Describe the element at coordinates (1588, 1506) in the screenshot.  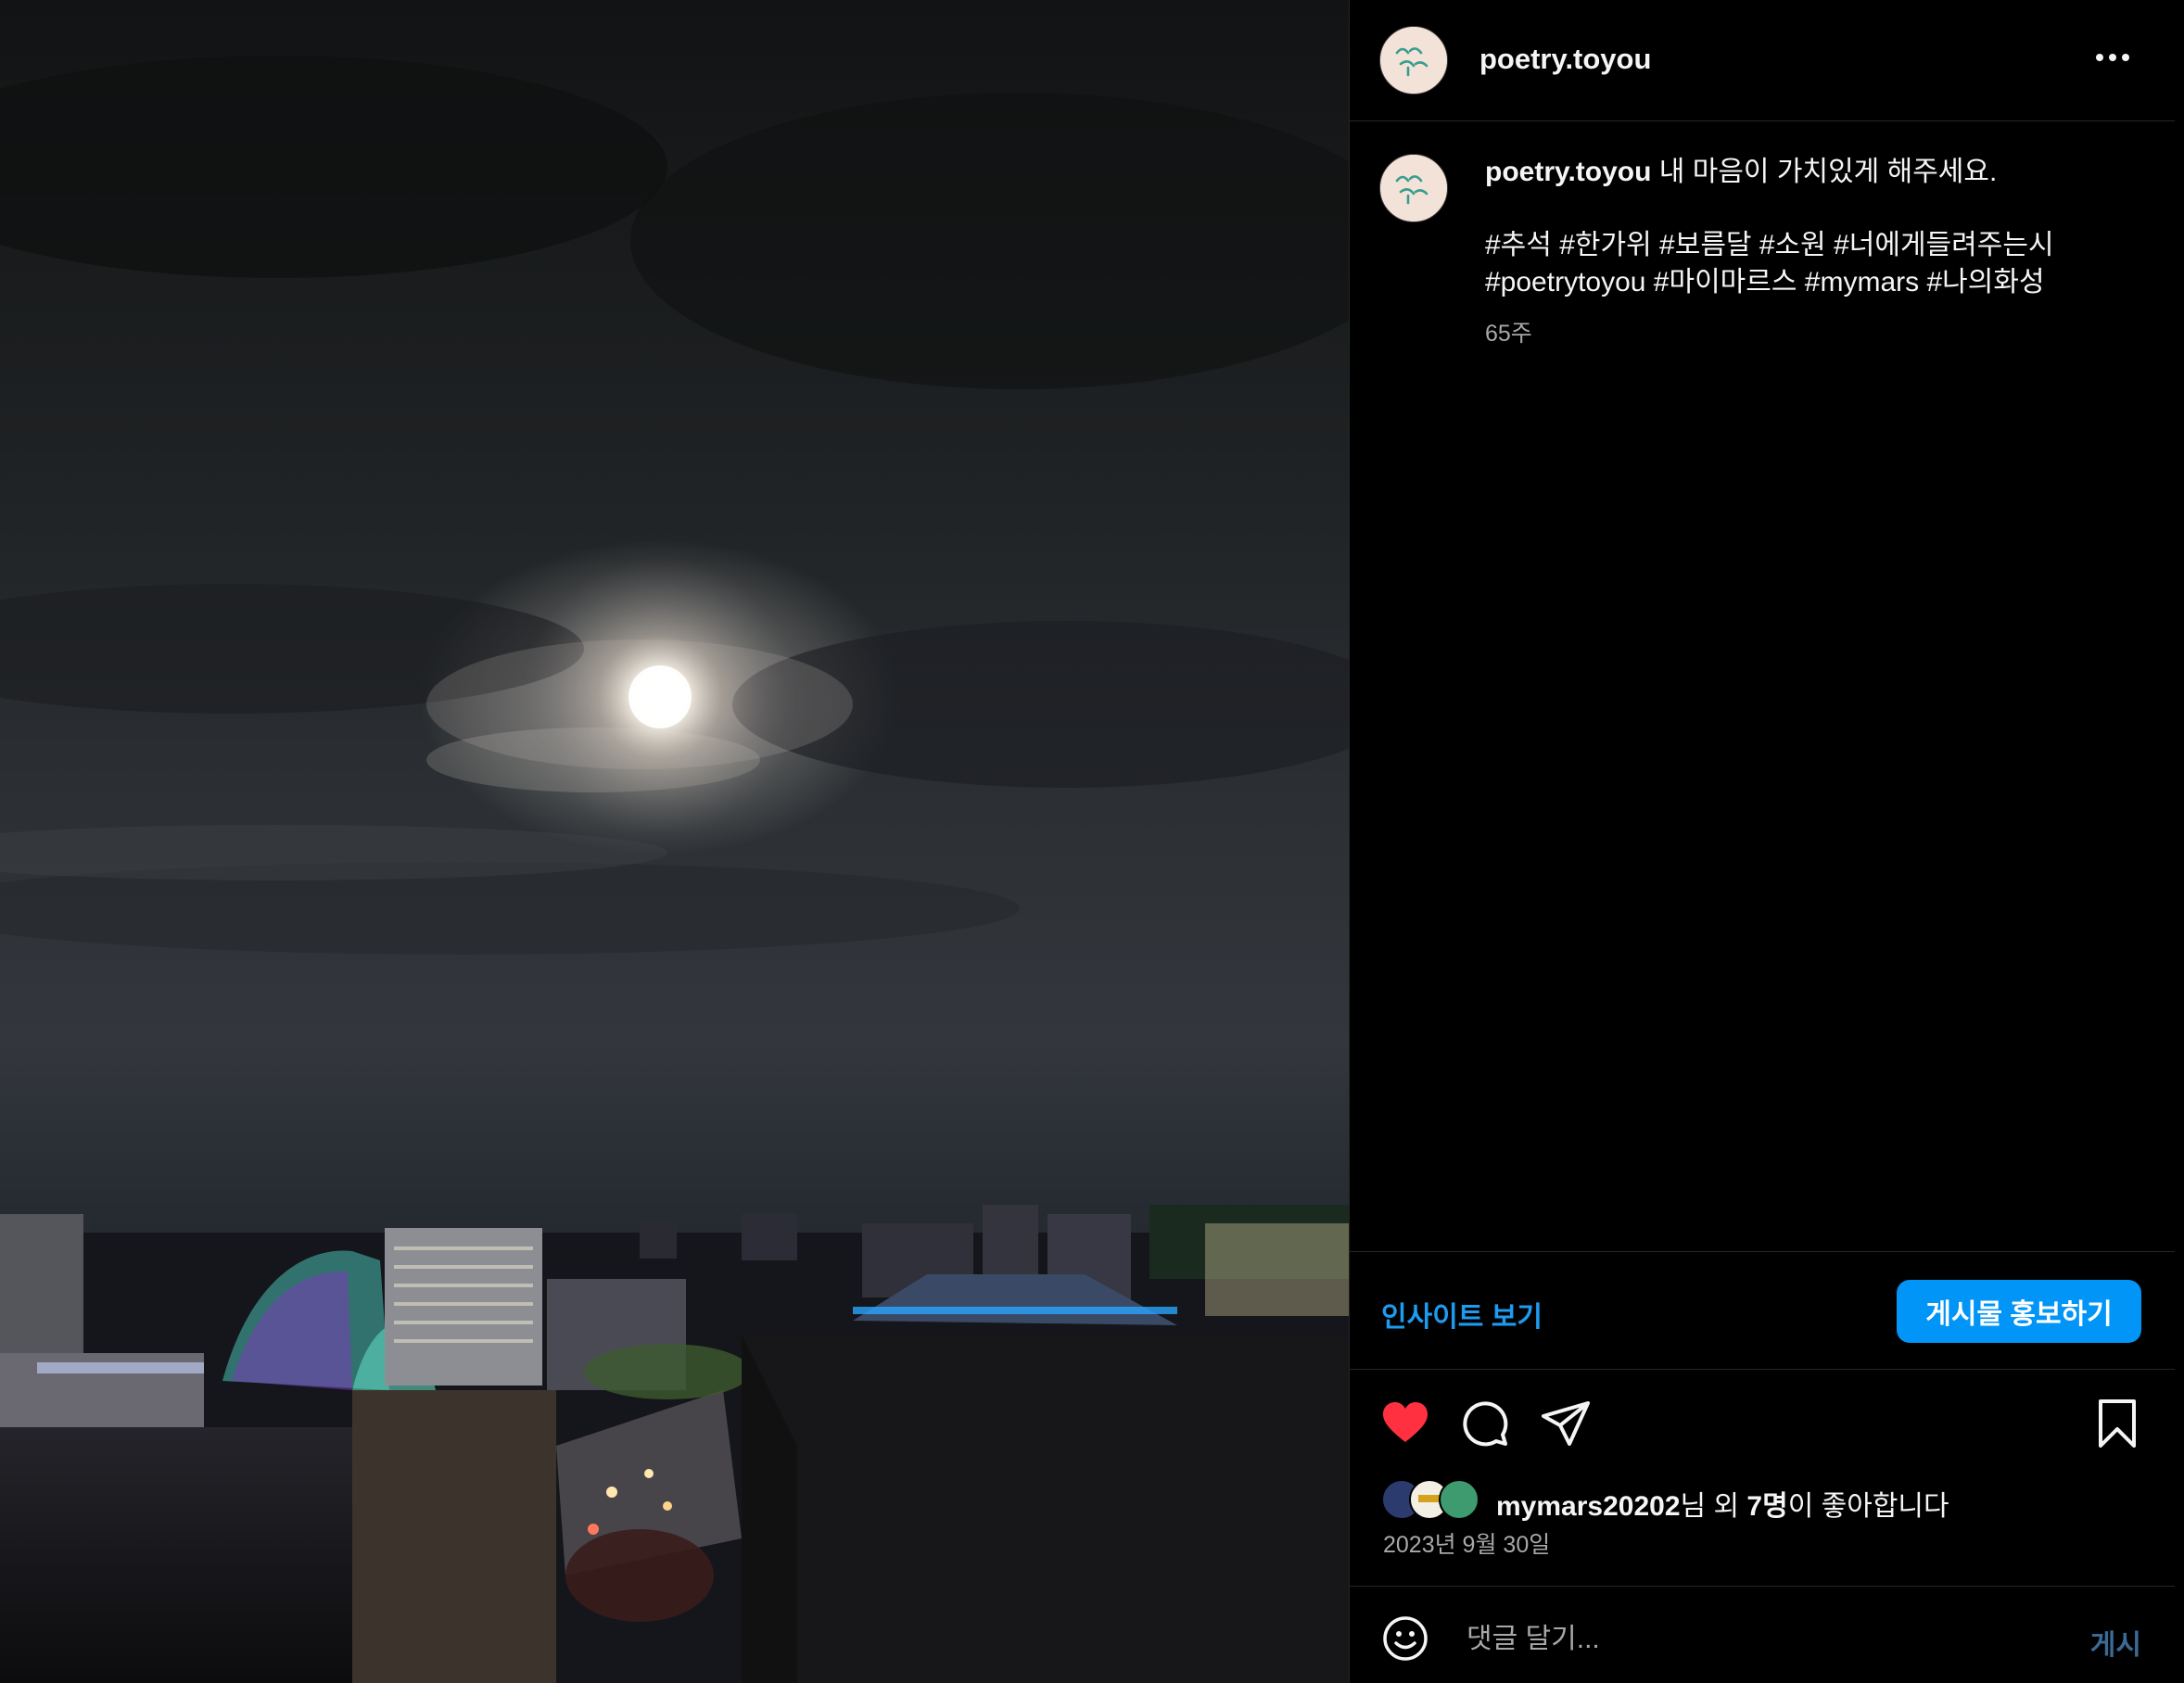
I see `liker-username: mymars20202` at that location.